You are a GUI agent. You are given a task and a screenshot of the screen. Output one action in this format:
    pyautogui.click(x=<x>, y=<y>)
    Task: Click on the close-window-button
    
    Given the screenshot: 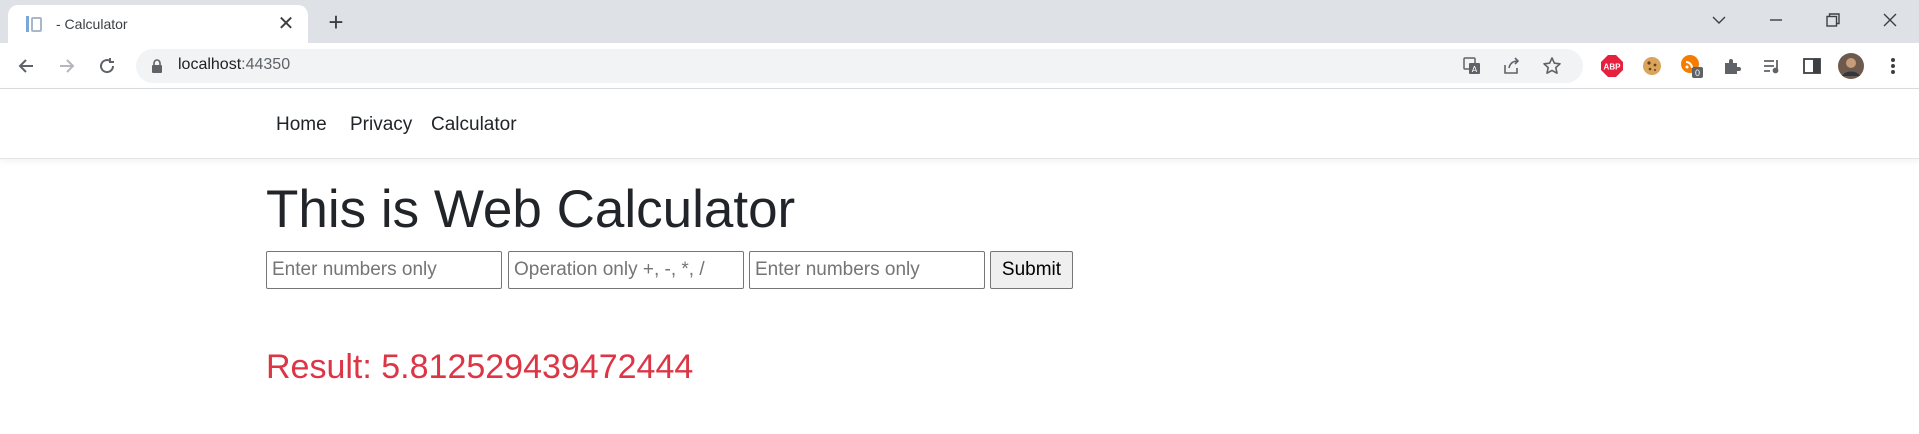 What is the action you would take?
    pyautogui.click(x=1890, y=20)
    